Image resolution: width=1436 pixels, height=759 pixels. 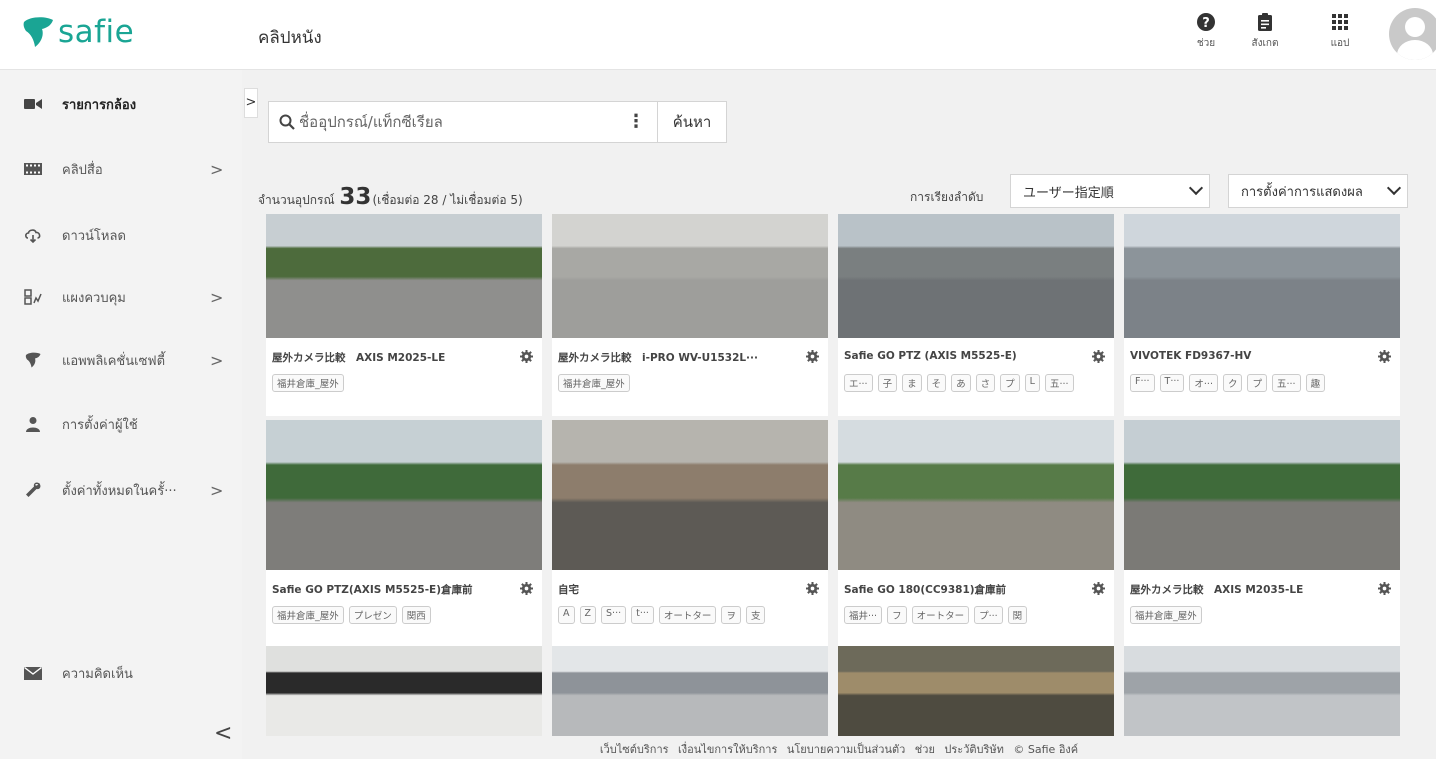 What do you see at coordinates (1172, 383) in the screenshot?
I see `camera-tag: T···` at bounding box center [1172, 383].